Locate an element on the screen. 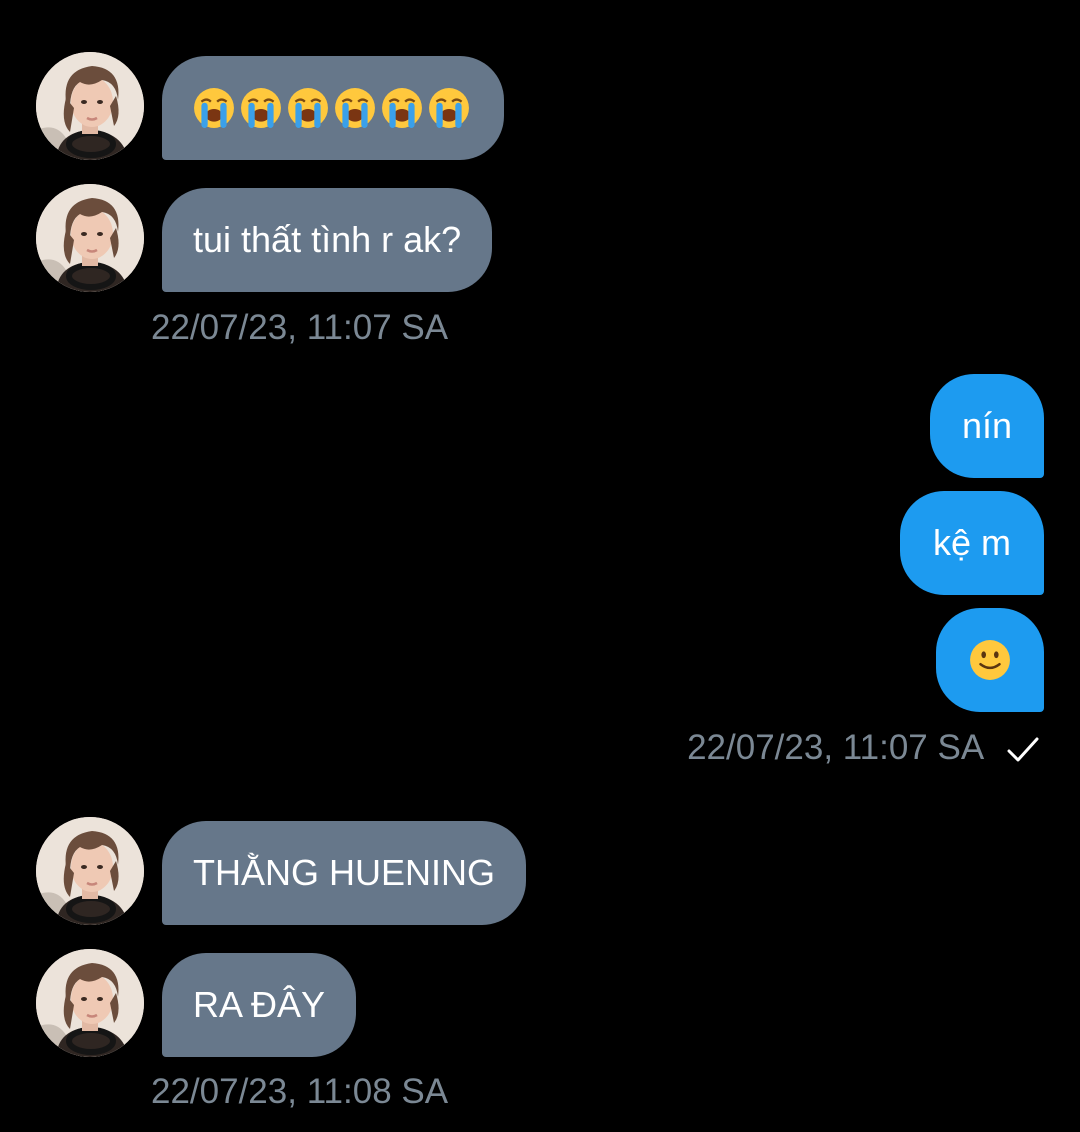 This screenshot has width=1080, height=1132. checkmark-icon is located at coordinates (1023, 749).